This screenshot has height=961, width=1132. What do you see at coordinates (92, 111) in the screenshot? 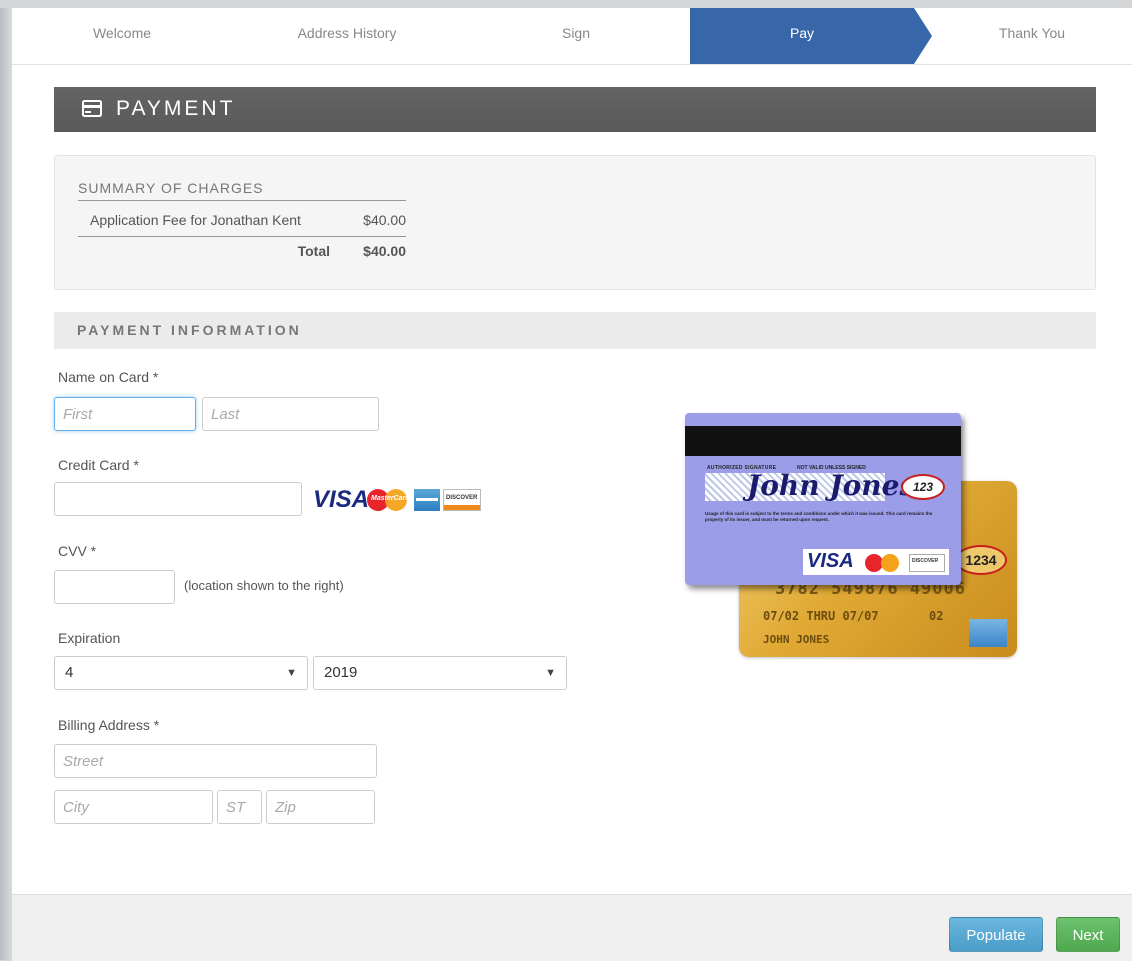
I see `credit-card-icon` at bounding box center [92, 111].